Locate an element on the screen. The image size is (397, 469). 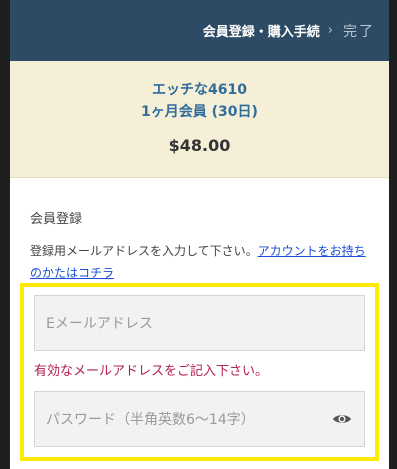
form-instructions: 登録用メールアドレスを入力して下さい。アカウントをお持ちのかたはコチラ is located at coordinates (199, 262).